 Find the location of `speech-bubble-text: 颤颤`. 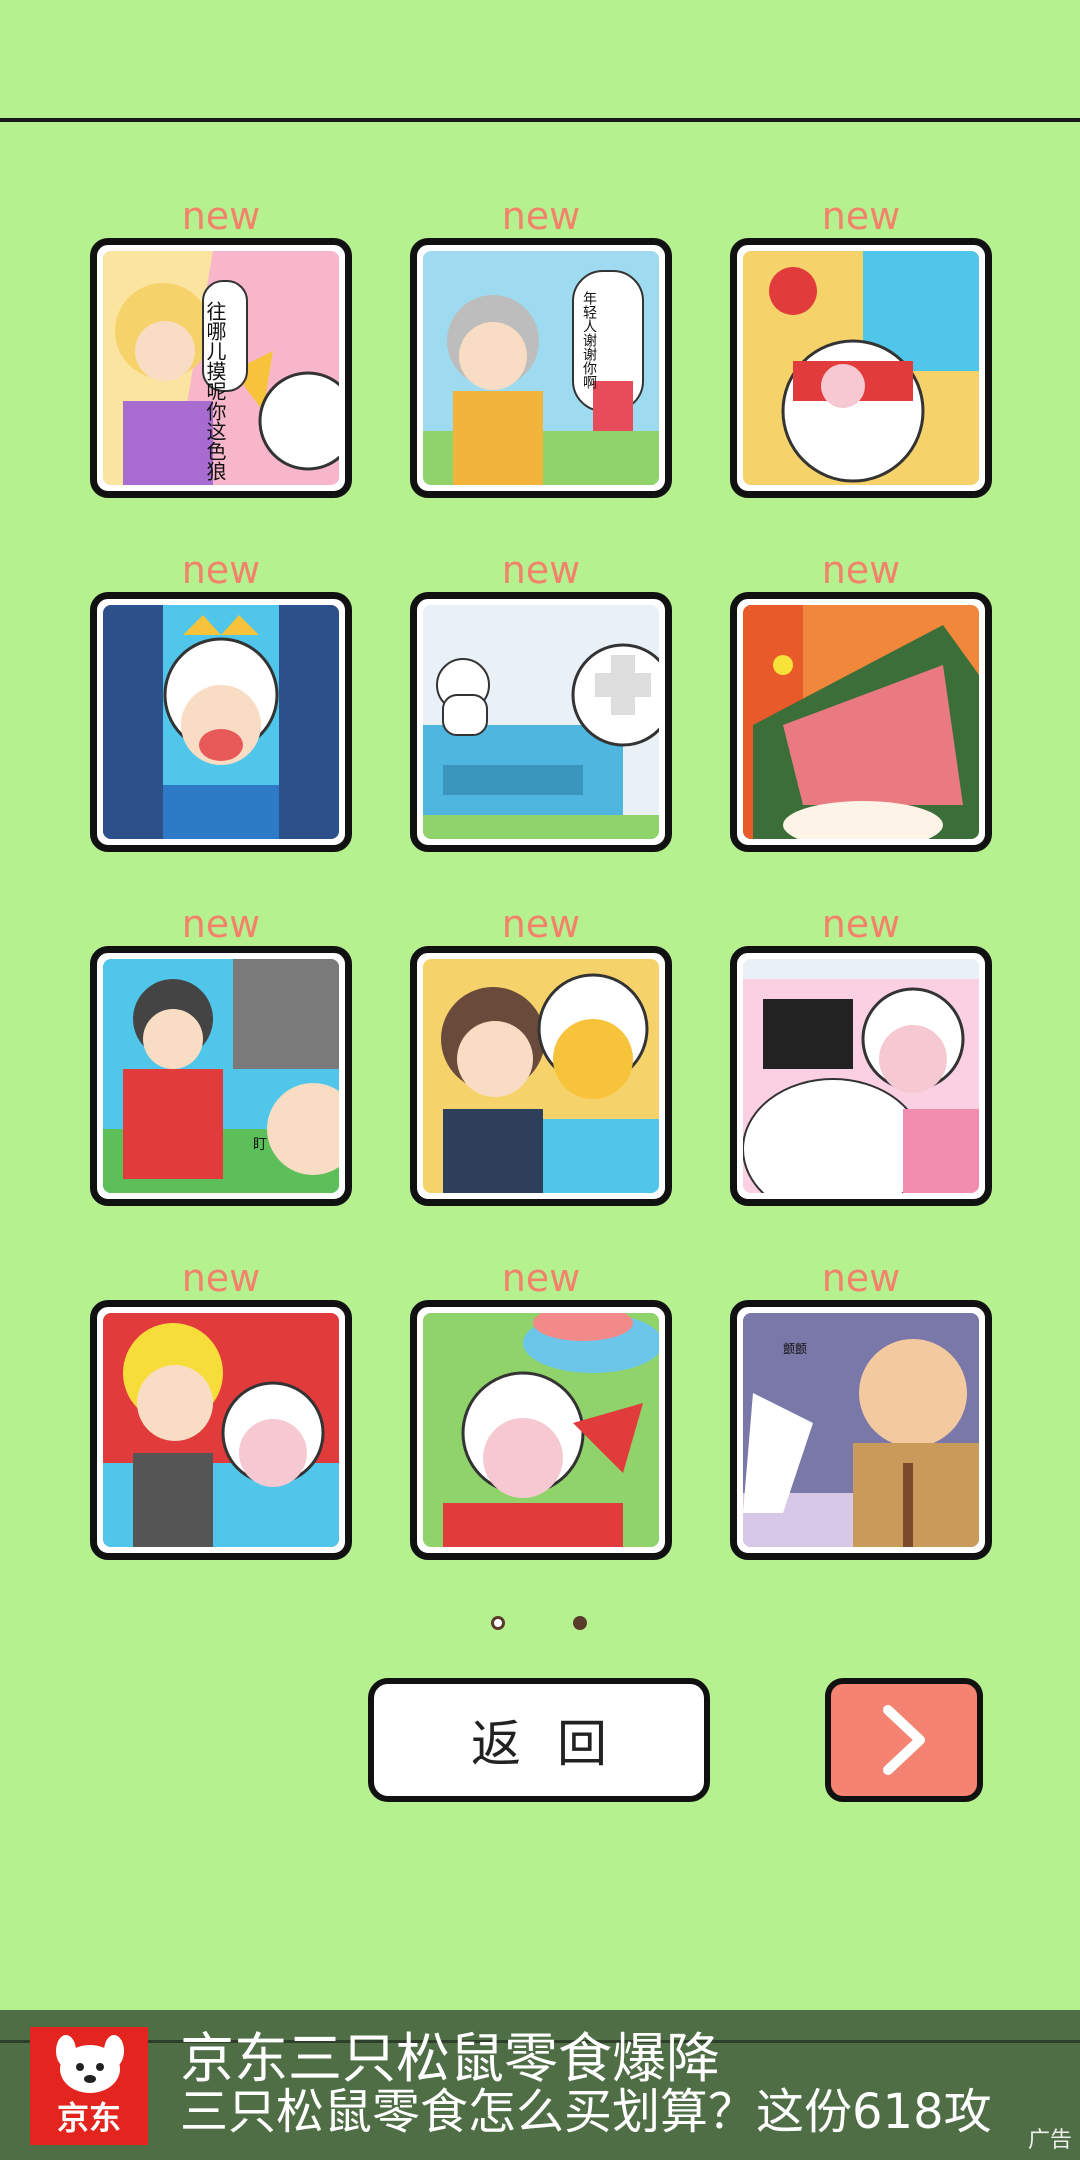

speech-bubble-text: 颤颤 is located at coordinates (795, 1349).